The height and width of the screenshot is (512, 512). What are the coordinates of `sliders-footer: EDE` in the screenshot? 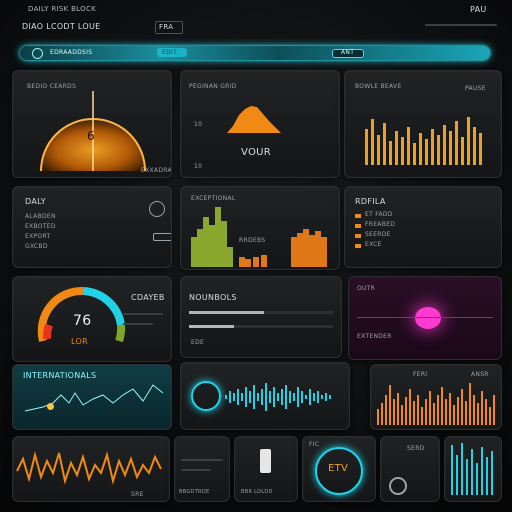 It's located at (198, 342).